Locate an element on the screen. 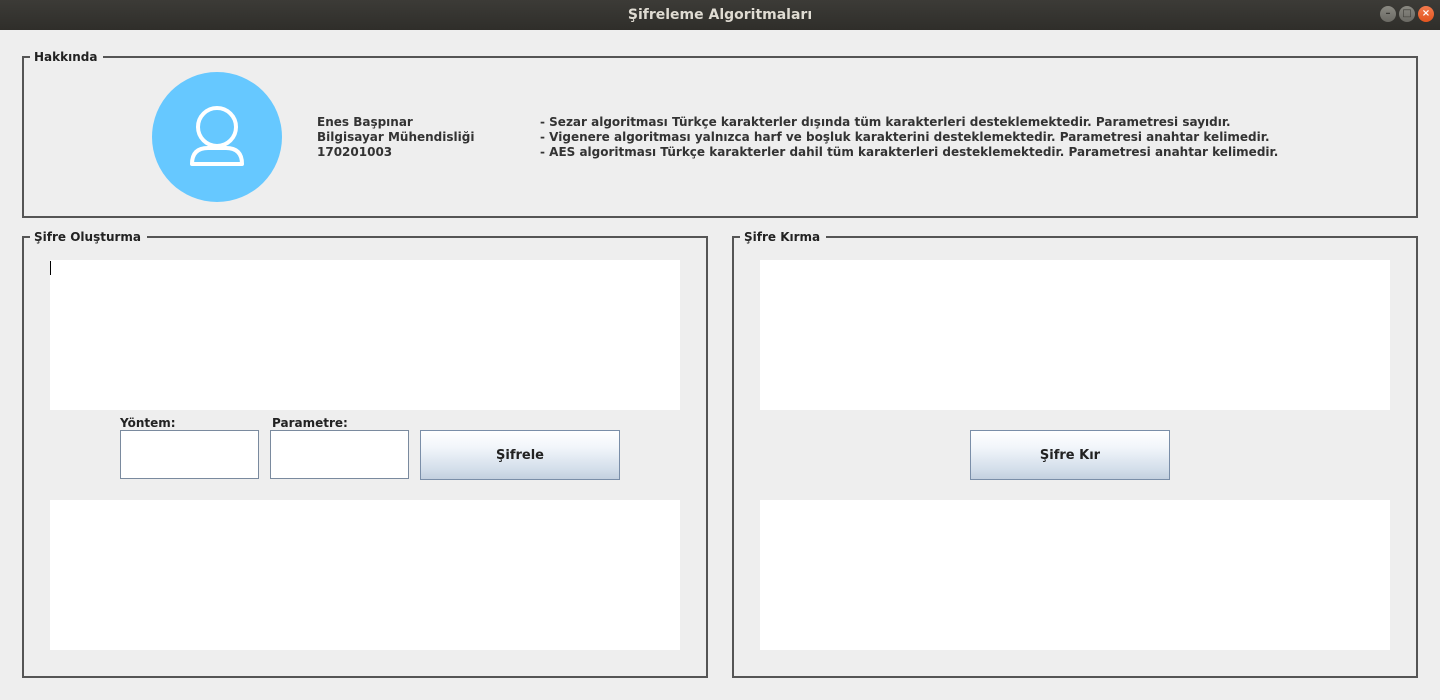 The image size is (1440, 700). decrypted-output is located at coordinates (1075, 575).